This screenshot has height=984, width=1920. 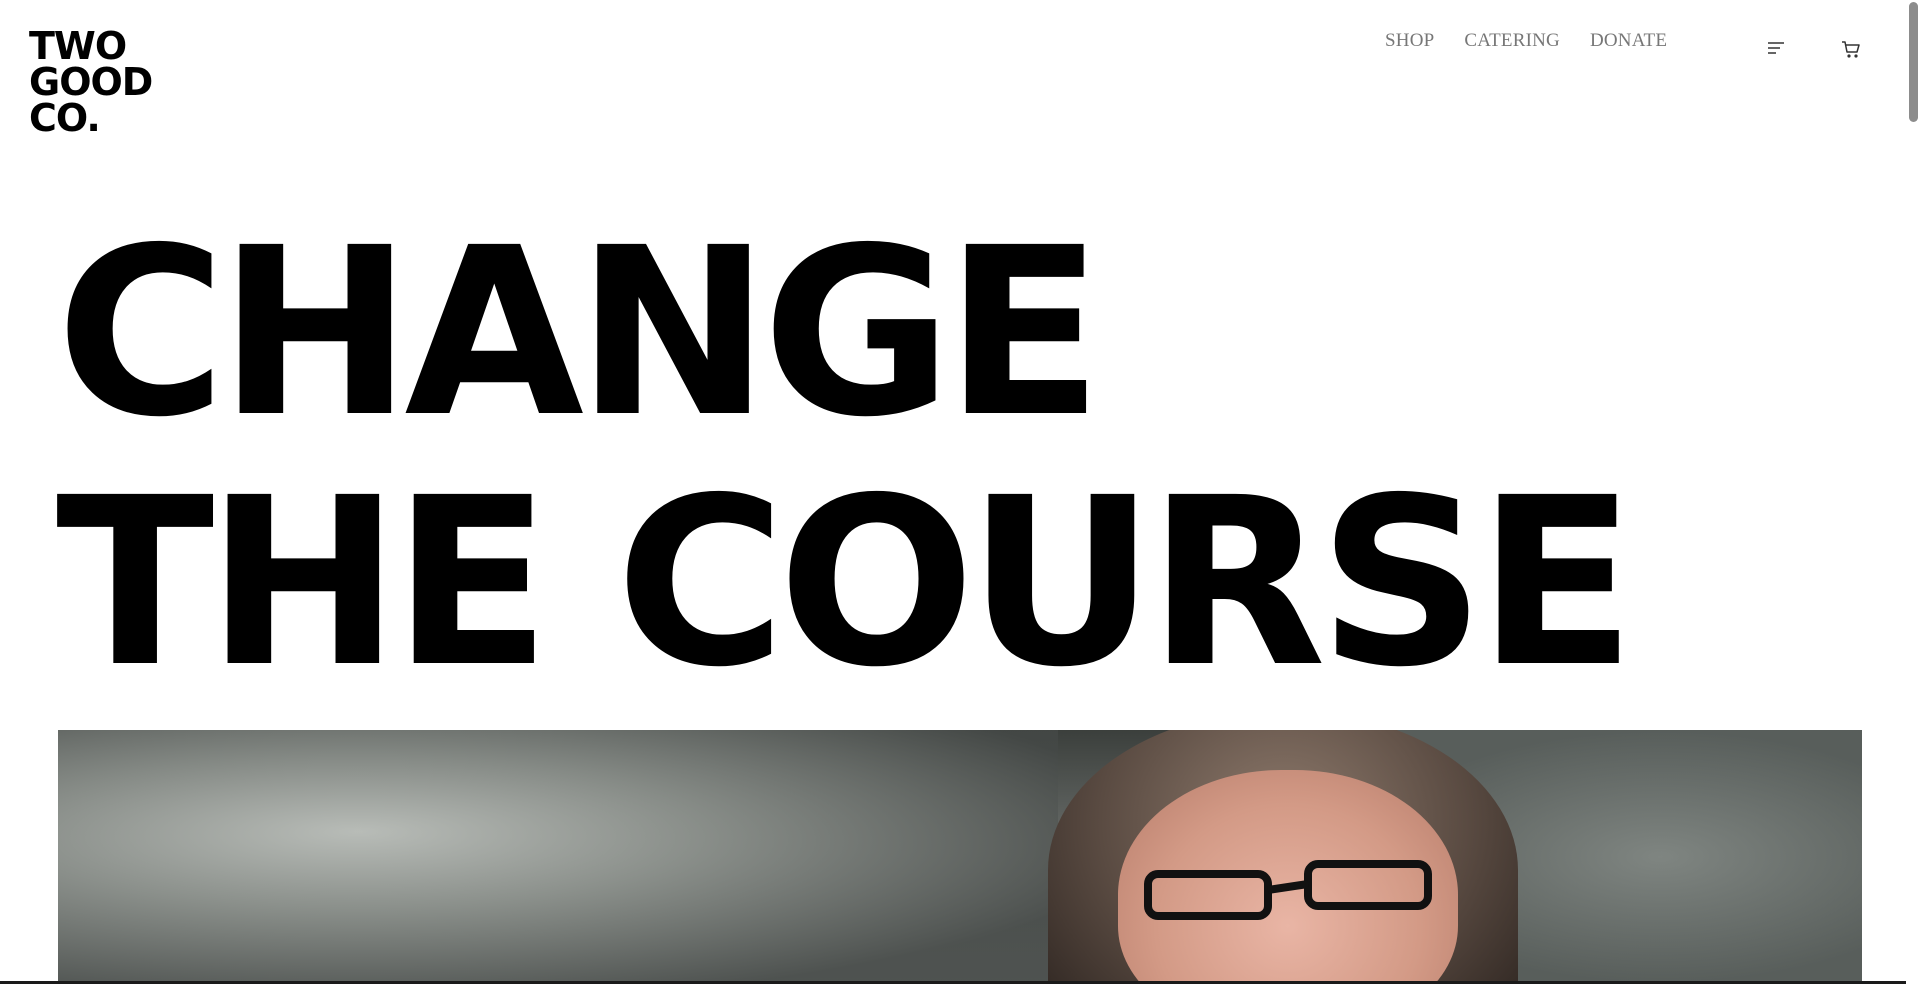 I want to click on glasses-icon, so click(x=1288, y=890).